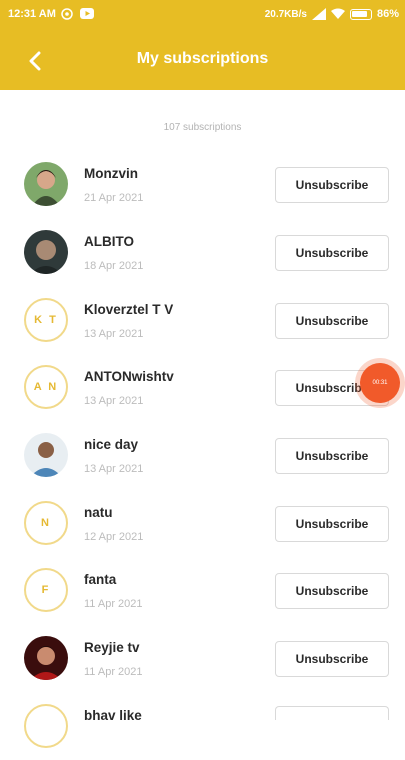 The image size is (405, 760). I want to click on unsubscribe-button, so click(332, 713).